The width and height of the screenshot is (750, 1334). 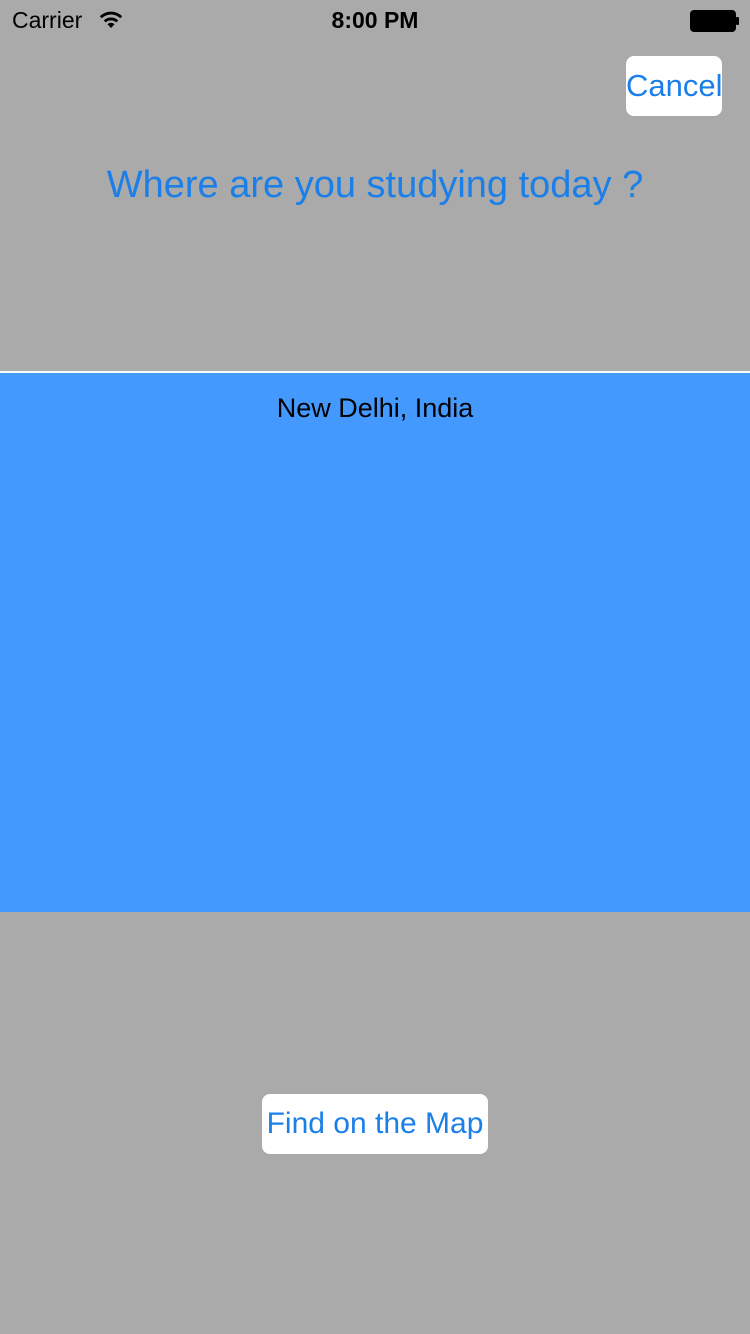 I want to click on page-title: Where are you studying today ?, so click(x=375, y=185).